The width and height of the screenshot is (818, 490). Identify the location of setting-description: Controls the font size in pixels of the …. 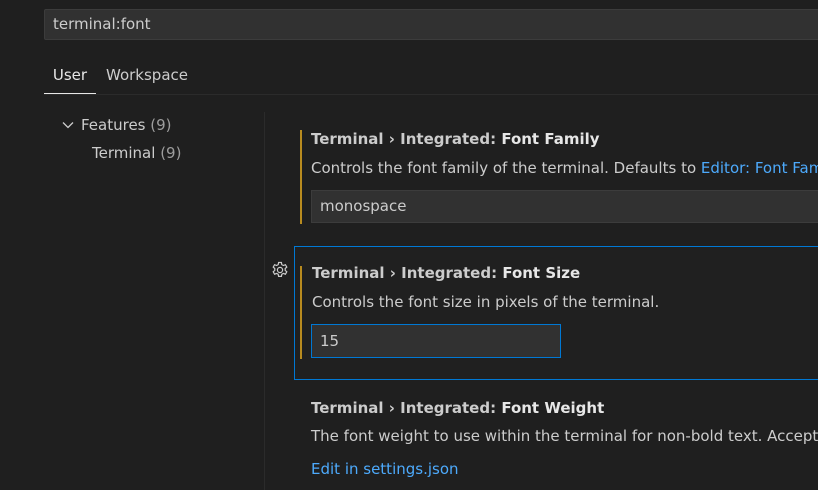
(486, 302).